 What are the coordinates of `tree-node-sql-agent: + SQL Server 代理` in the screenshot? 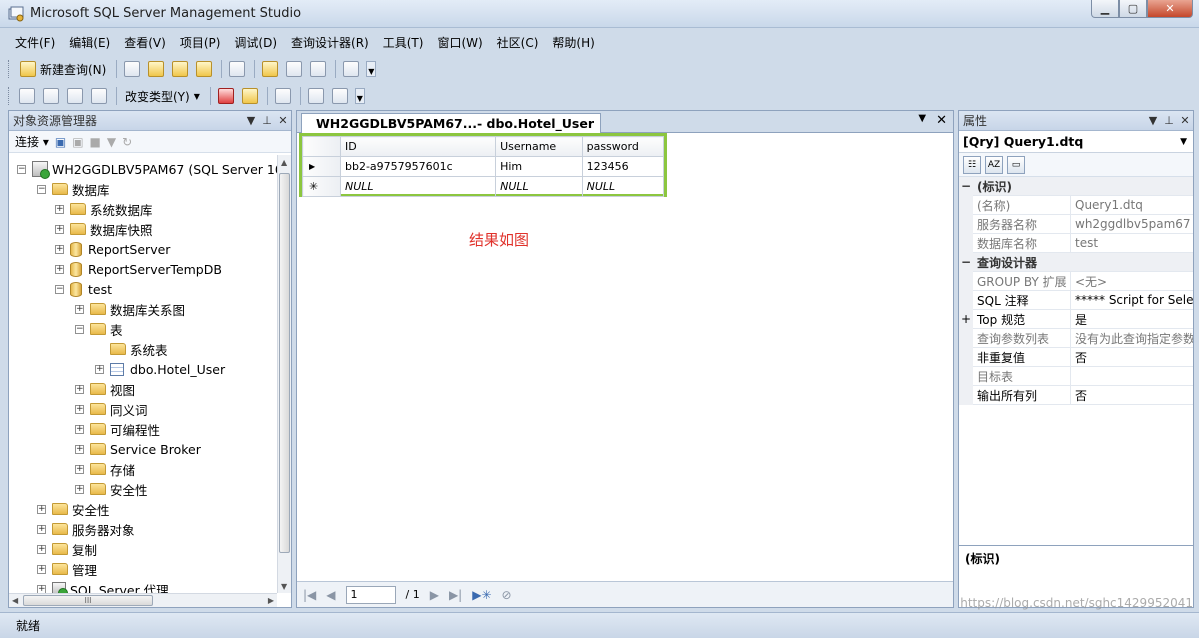 It's located at (103, 586).